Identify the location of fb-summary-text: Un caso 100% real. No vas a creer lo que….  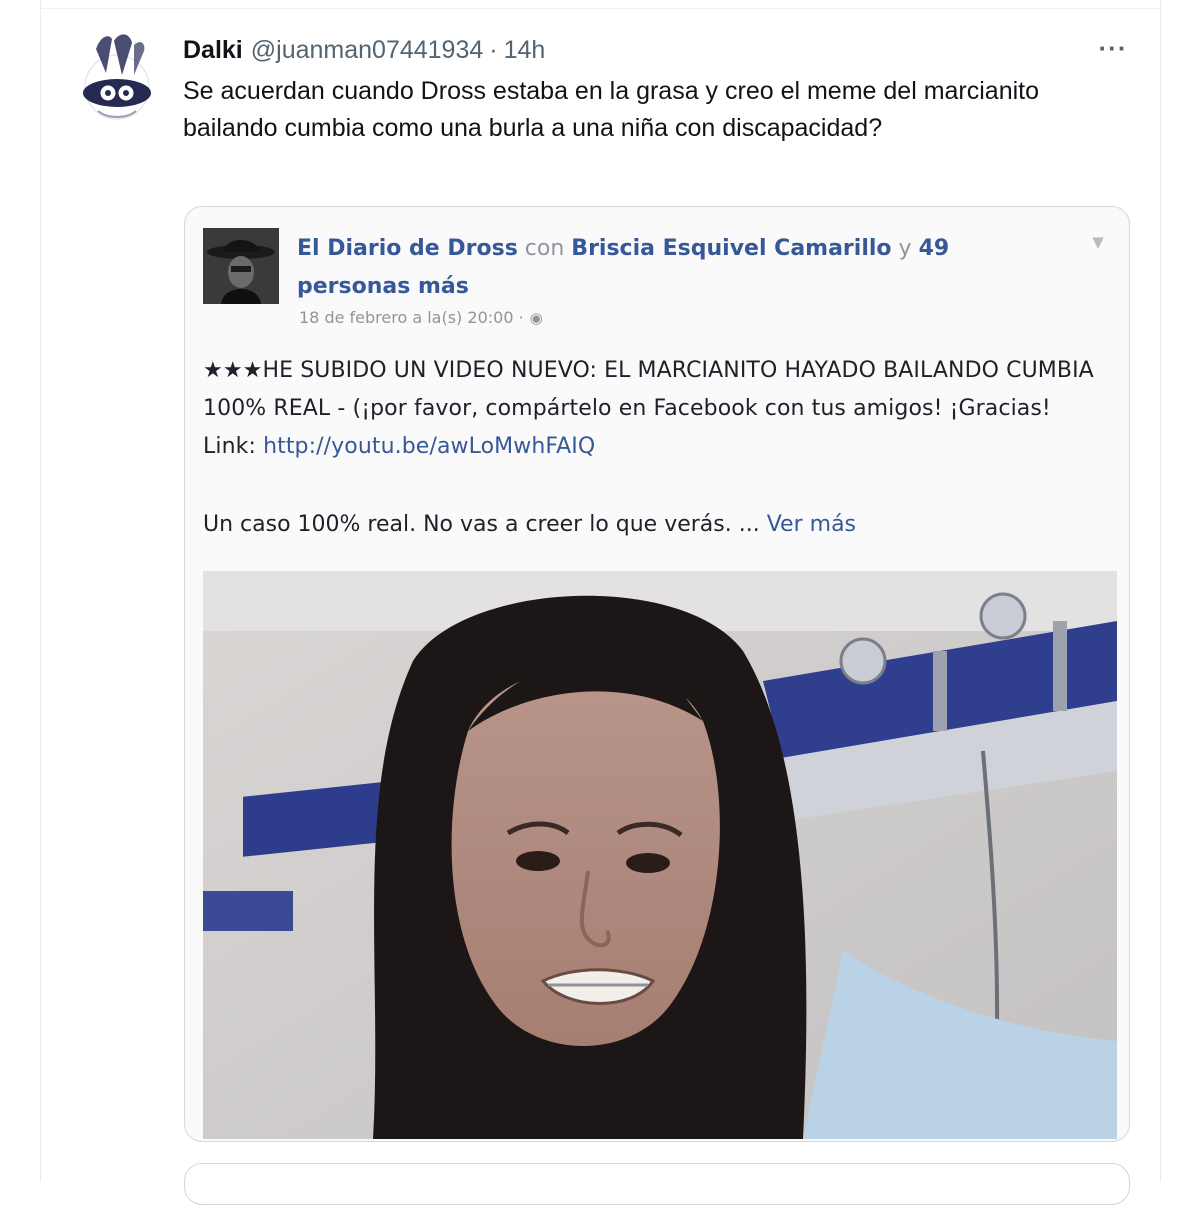
(481, 524).